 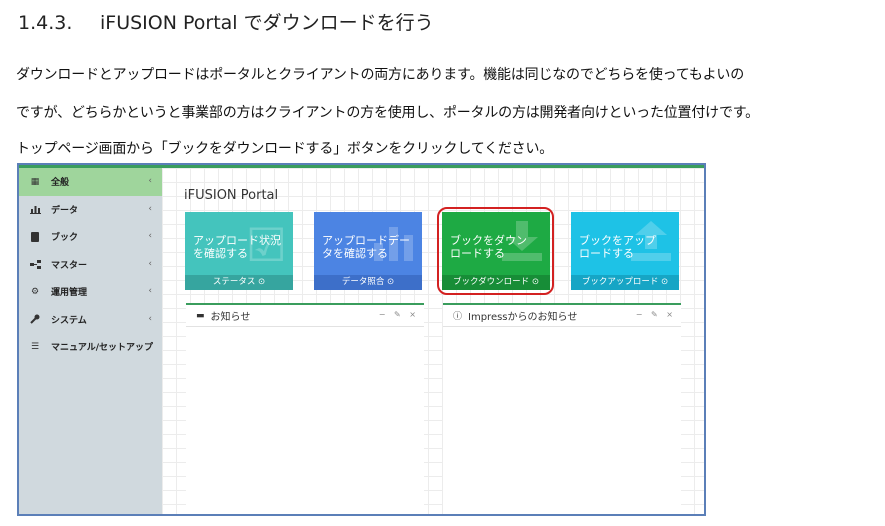 I want to click on tile-footer-link: ブックアップロード ⊙, so click(x=625, y=282).